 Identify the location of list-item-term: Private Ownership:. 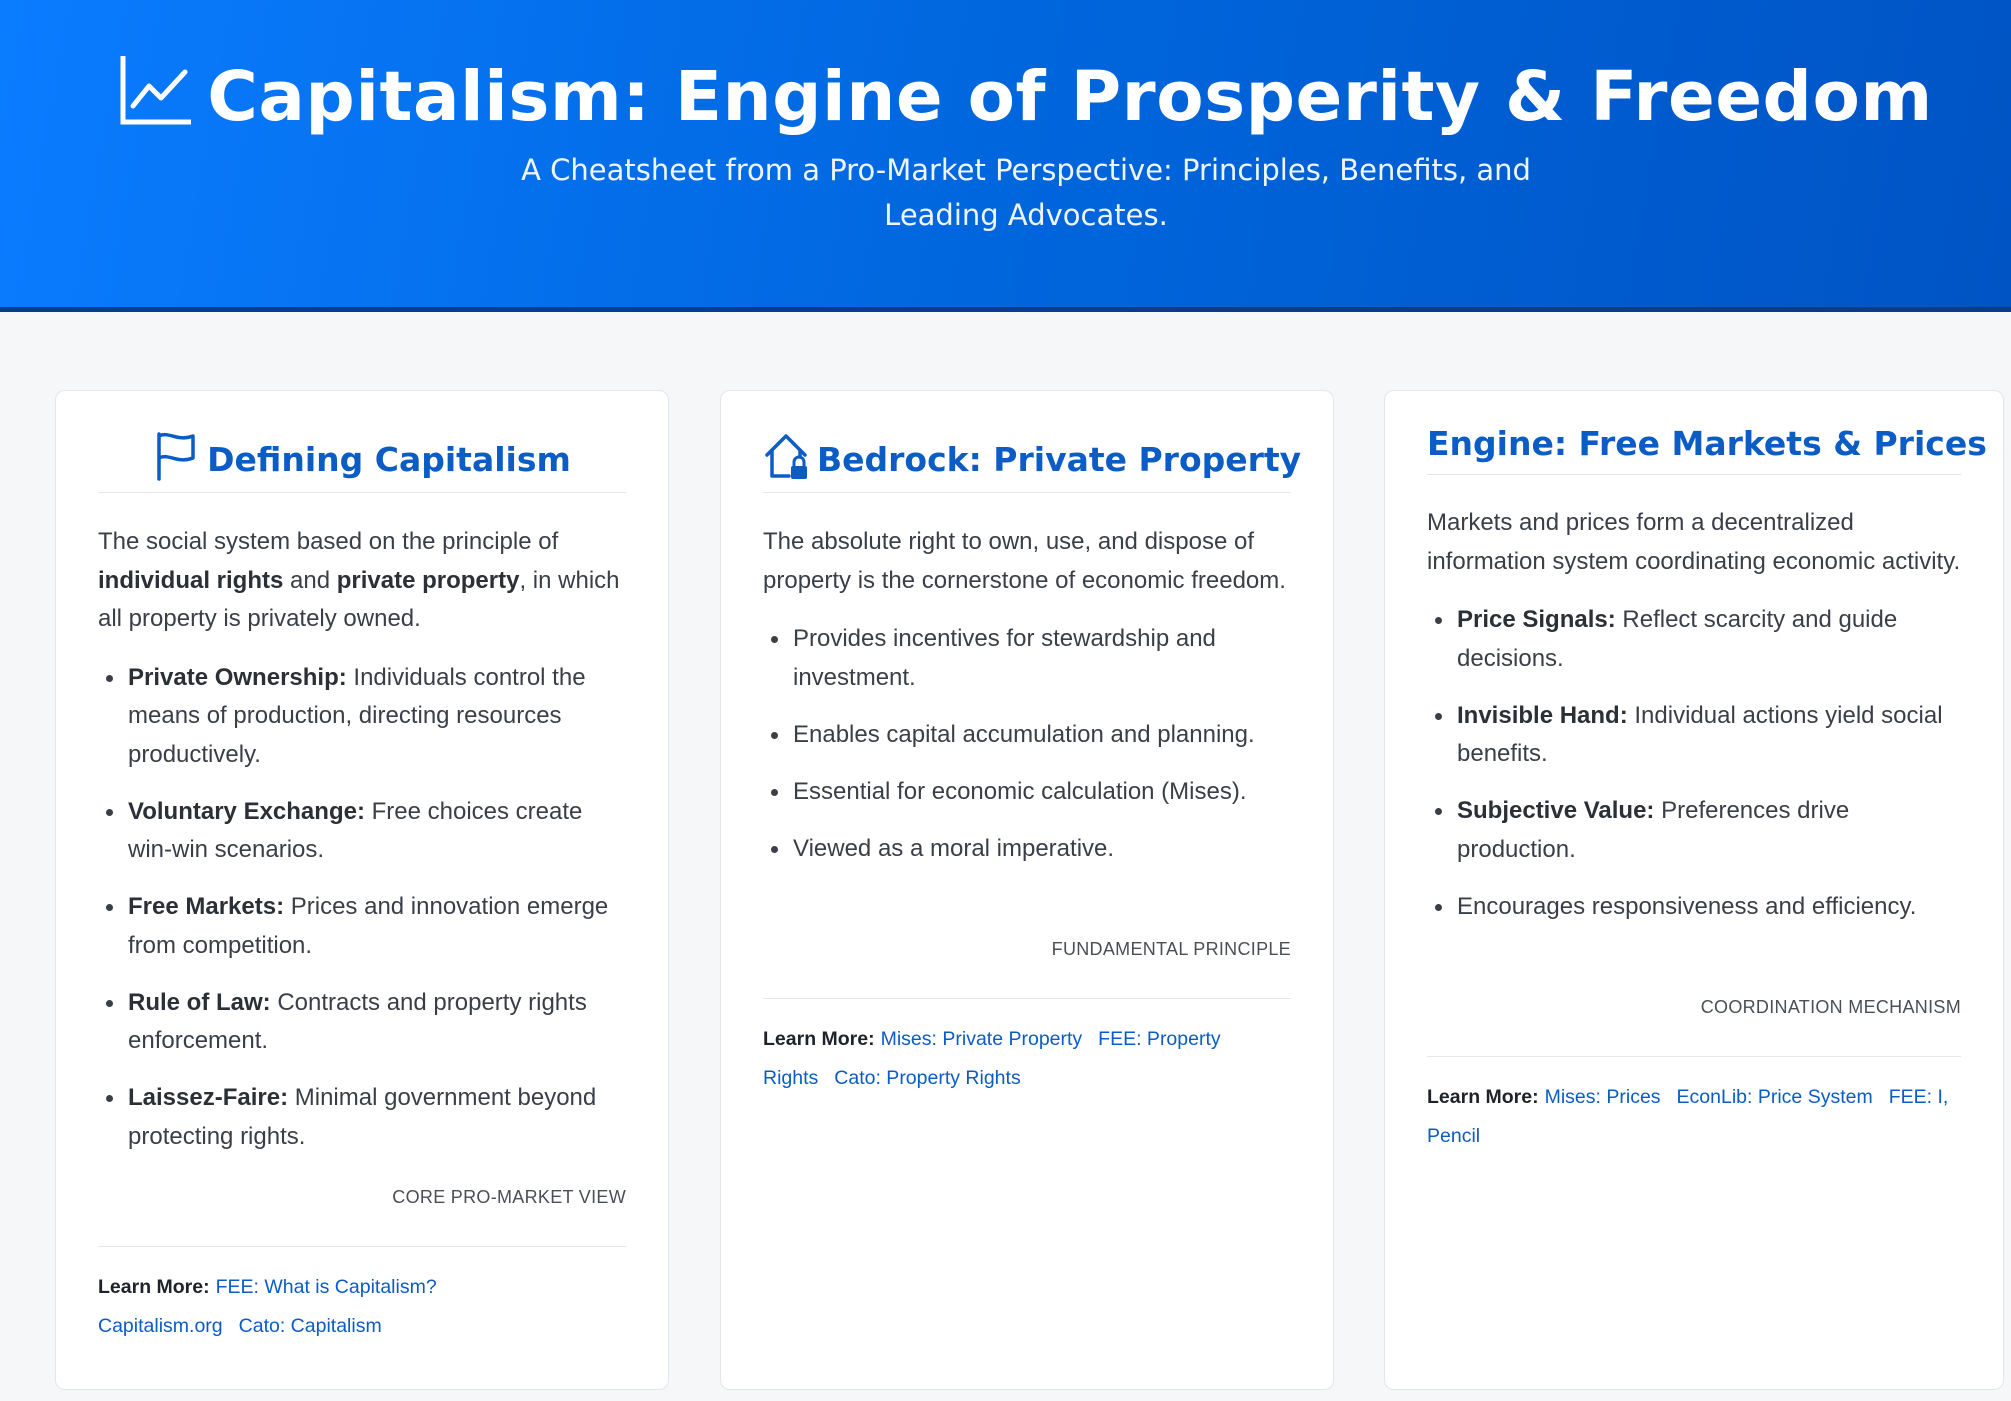
(237, 677).